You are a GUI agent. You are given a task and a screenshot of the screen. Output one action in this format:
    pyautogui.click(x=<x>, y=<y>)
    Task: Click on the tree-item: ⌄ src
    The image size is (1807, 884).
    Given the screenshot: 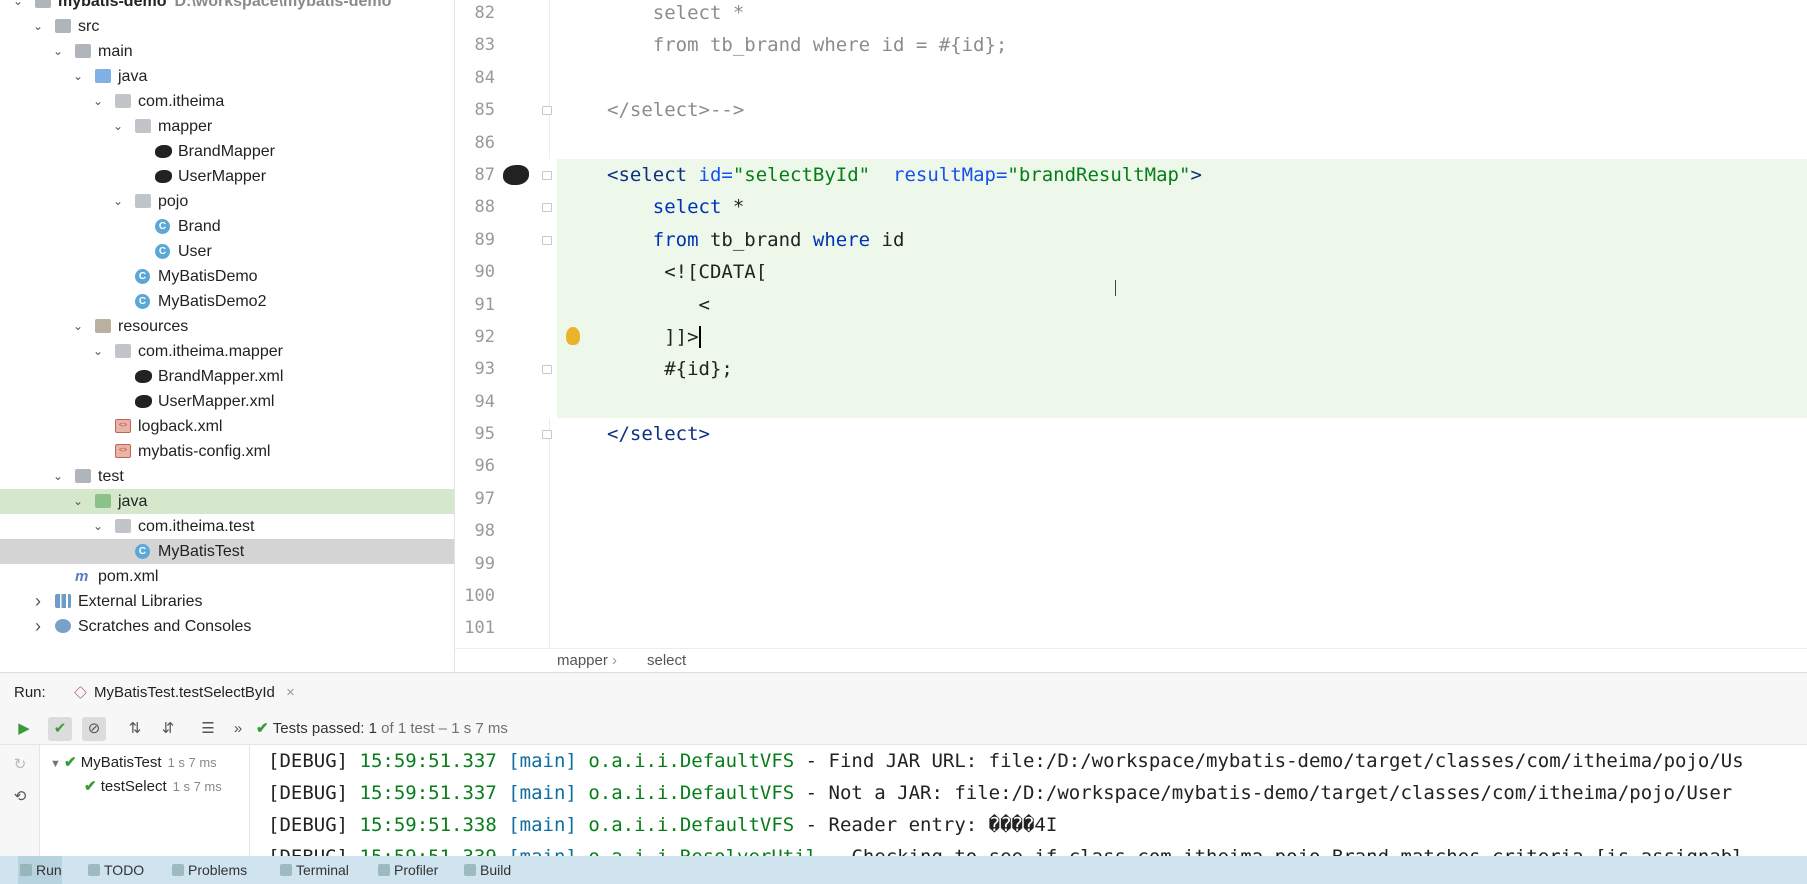 What is the action you would take?
    pyautogui.click(x=227, y=26)
    